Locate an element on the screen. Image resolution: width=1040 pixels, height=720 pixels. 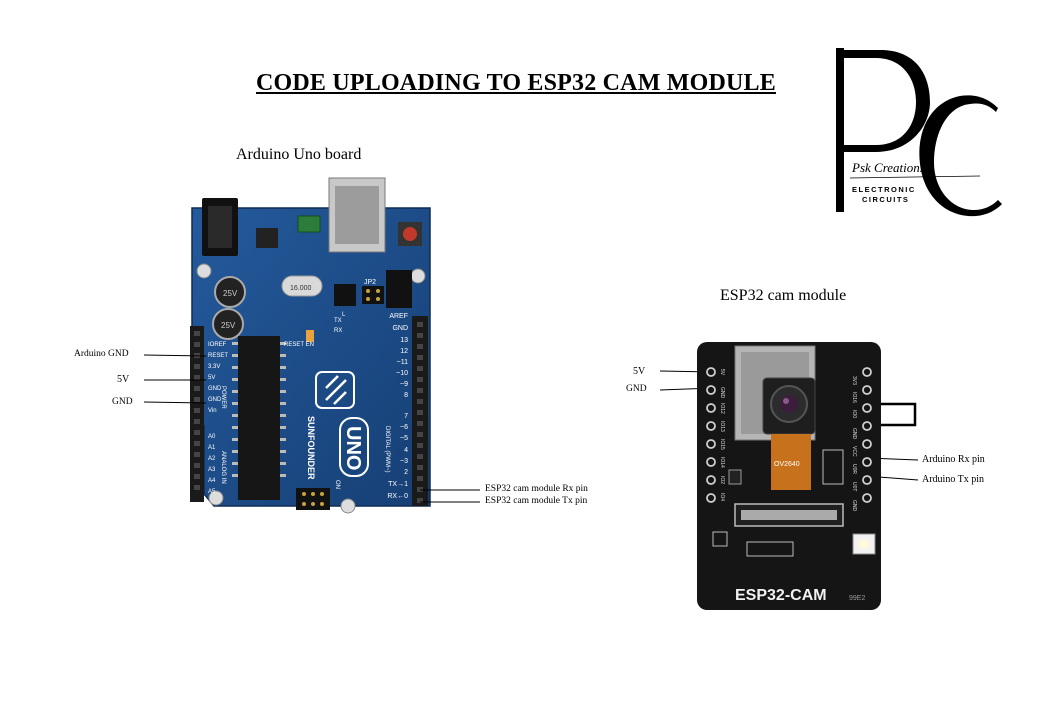
svg-text: U0T is located at coordinates (854, 486).